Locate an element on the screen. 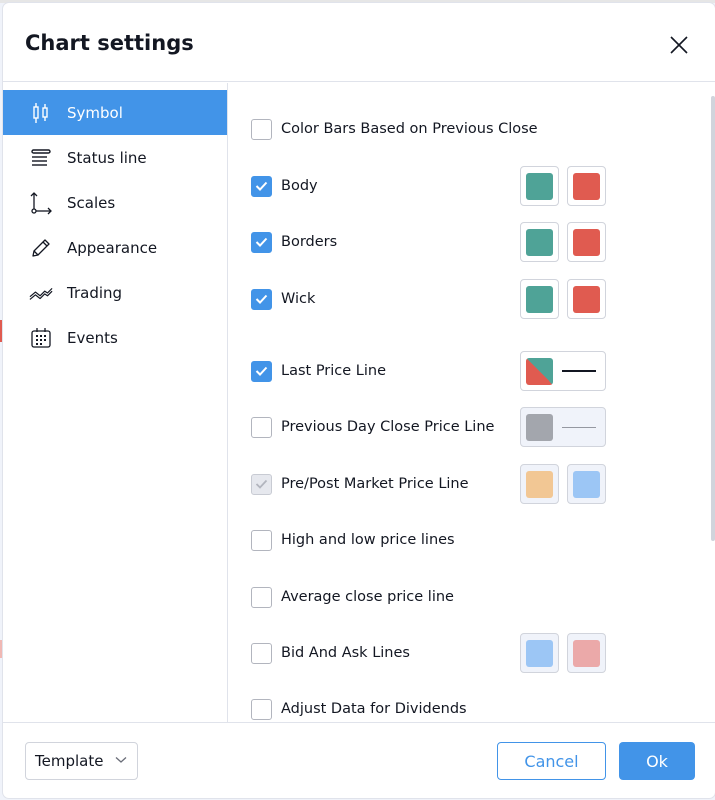  sidebar-item-trading: Trading is located at coordinates (115, 292).